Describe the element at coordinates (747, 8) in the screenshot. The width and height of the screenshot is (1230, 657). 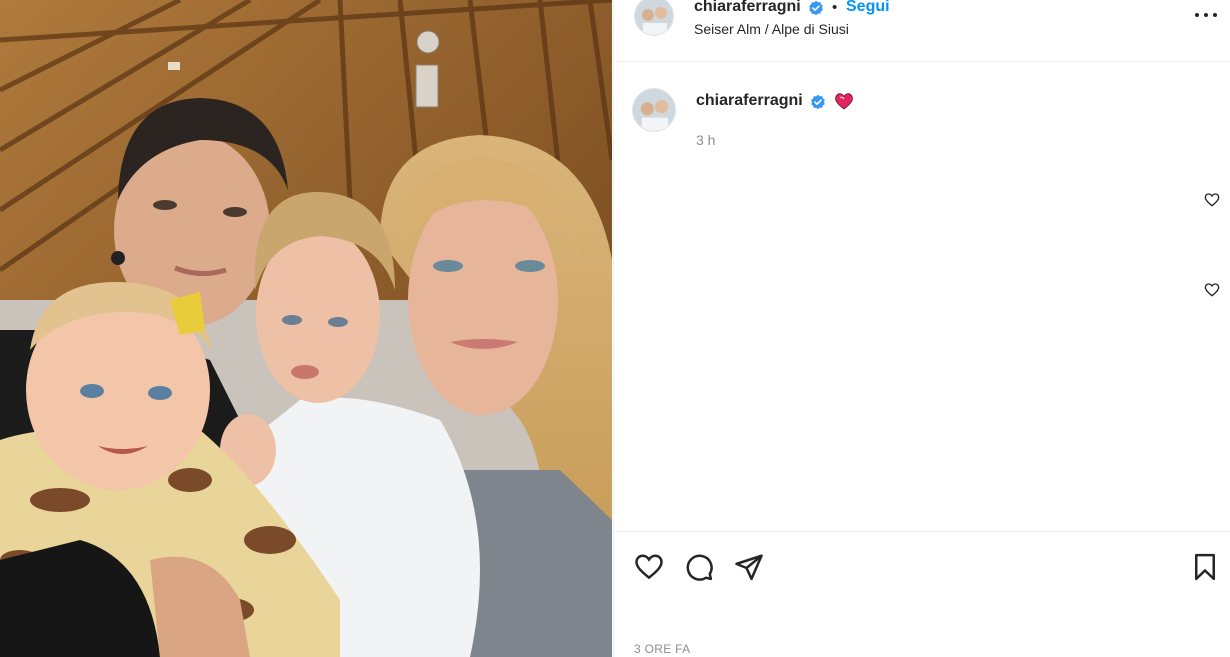
I see `author-username: chiaraferragni` at that location.